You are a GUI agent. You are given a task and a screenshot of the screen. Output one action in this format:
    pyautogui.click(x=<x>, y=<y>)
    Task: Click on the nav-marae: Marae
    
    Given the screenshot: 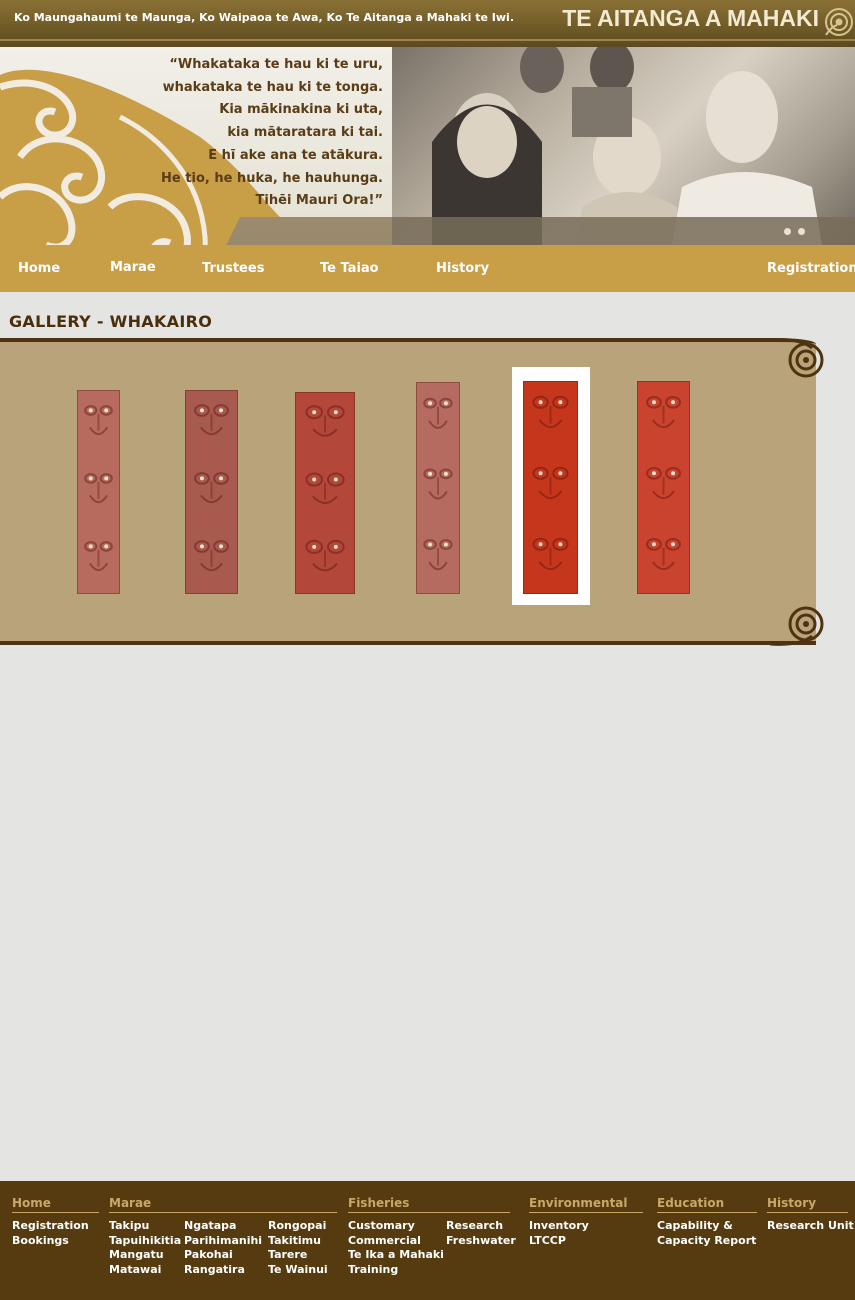 What is the action you would take?
    pyautogui.click(x=133, y=267)
    